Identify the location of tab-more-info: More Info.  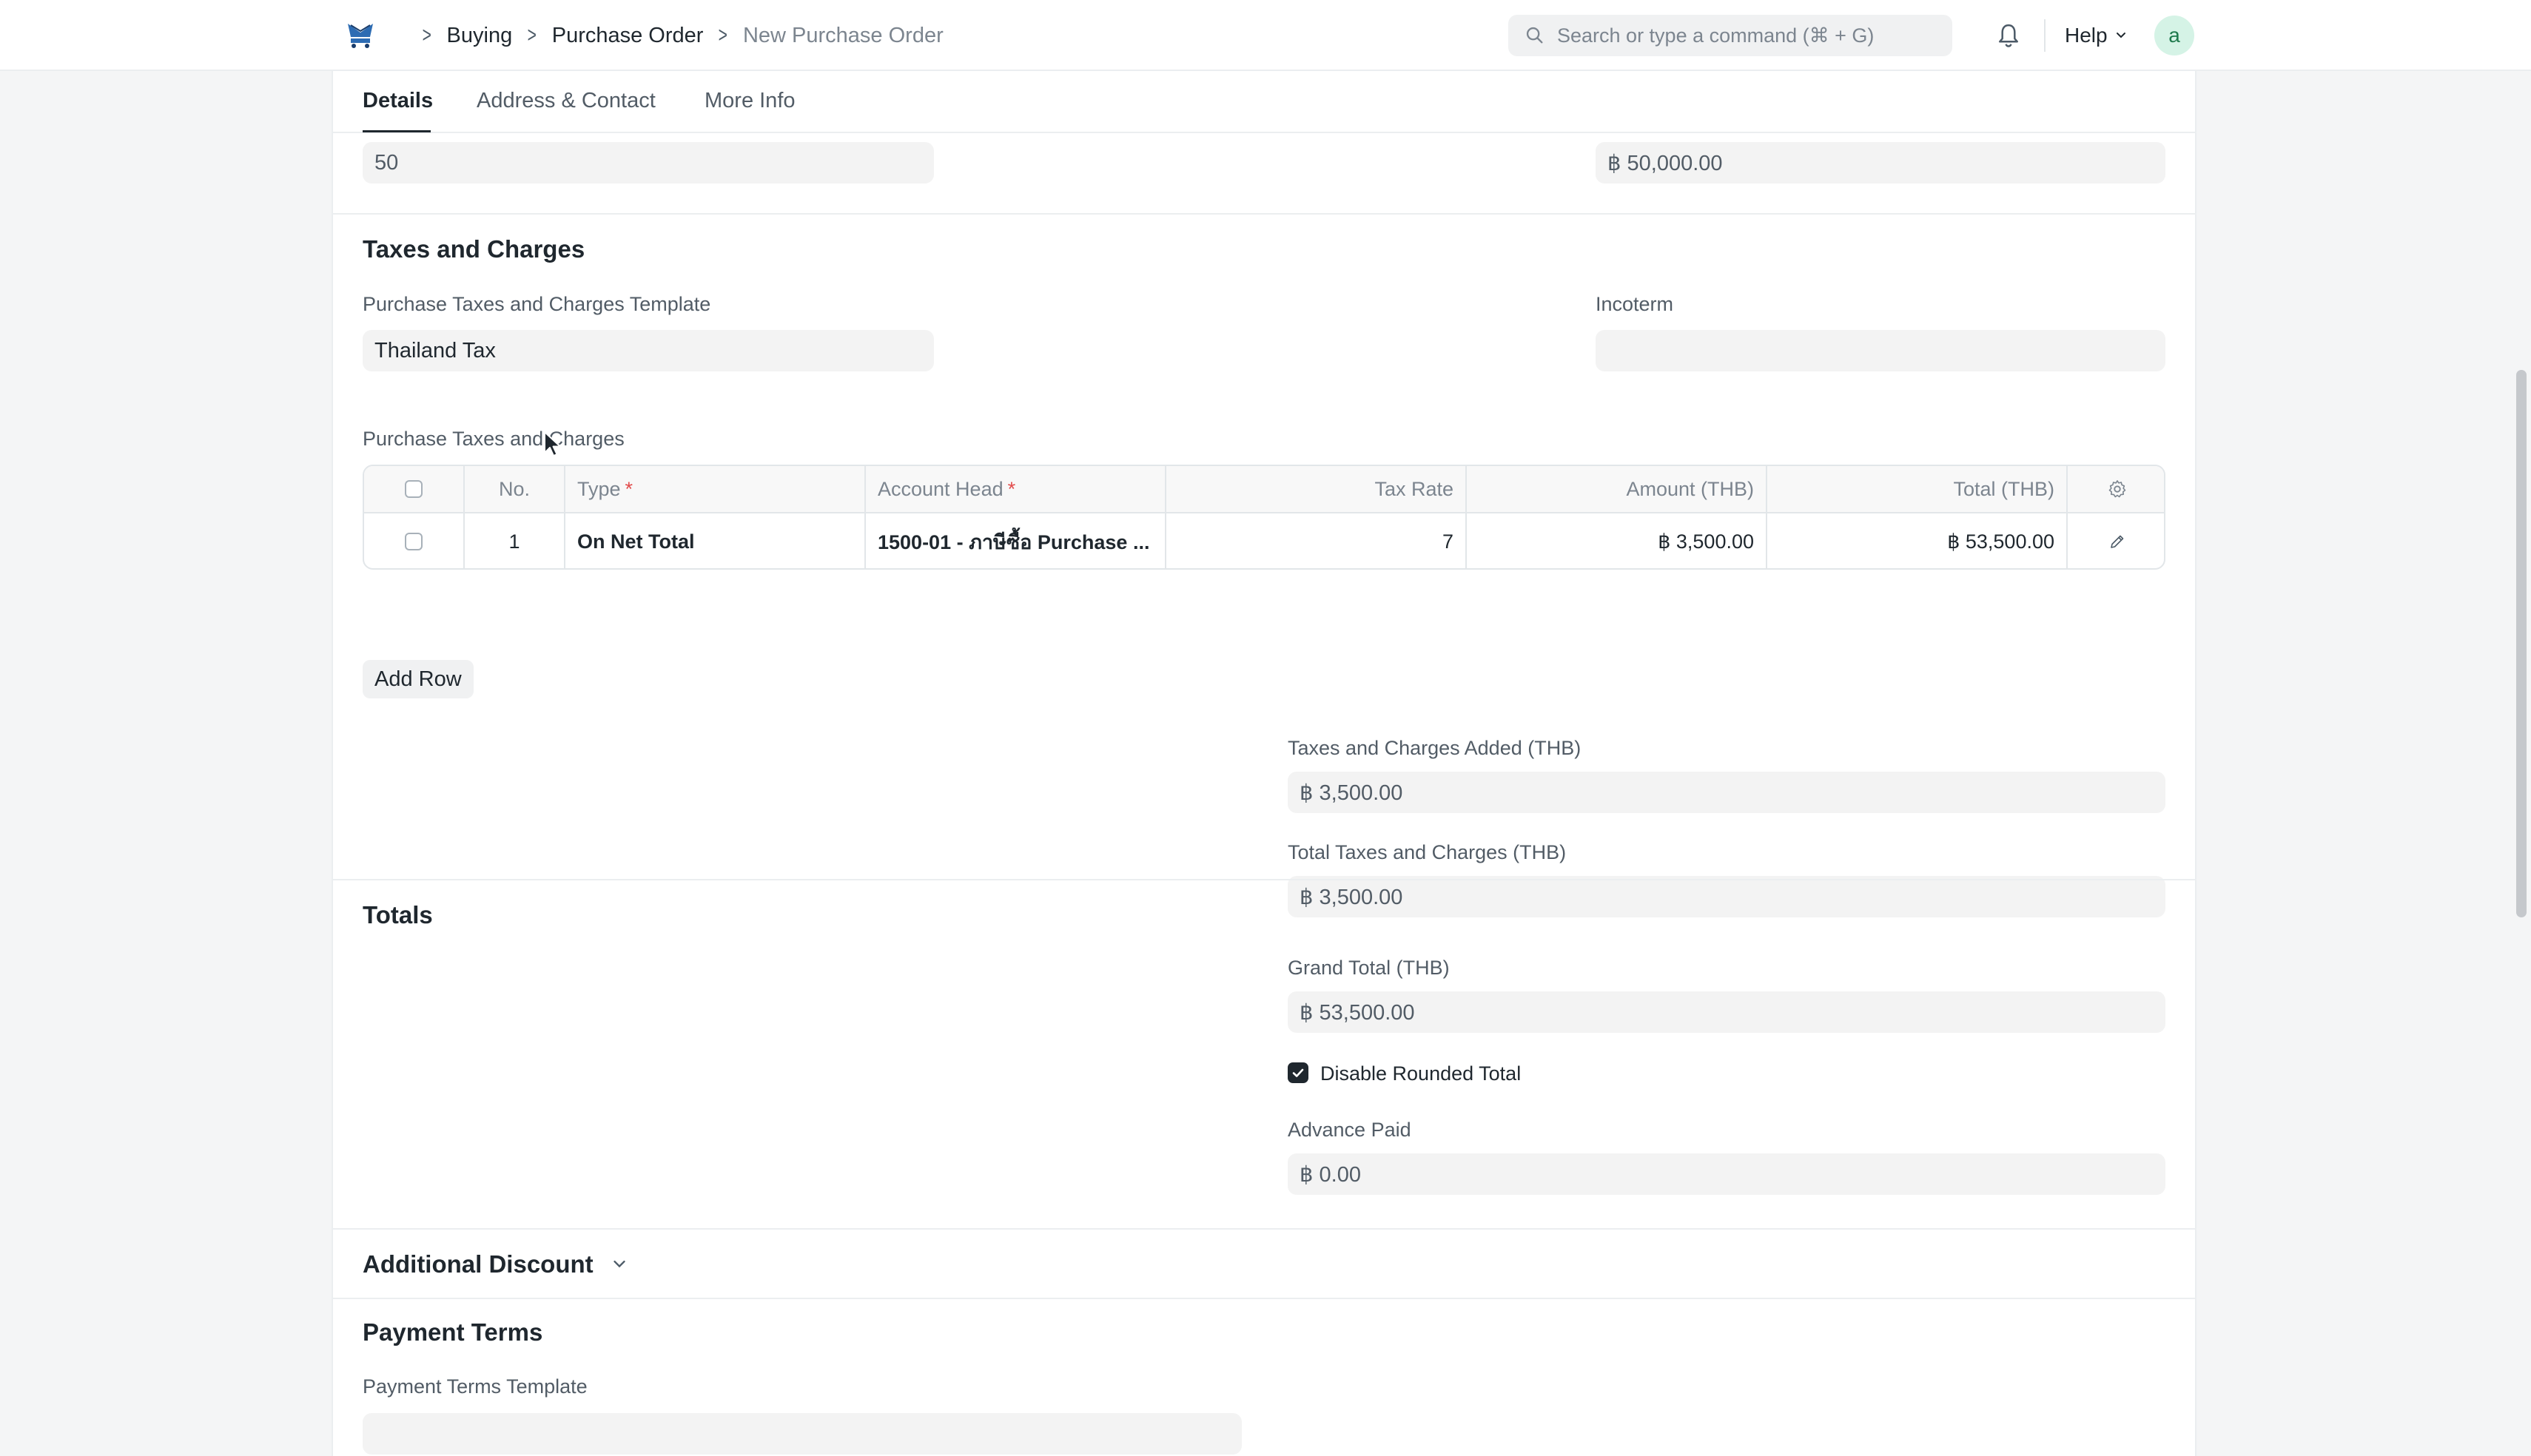
(751, 101).